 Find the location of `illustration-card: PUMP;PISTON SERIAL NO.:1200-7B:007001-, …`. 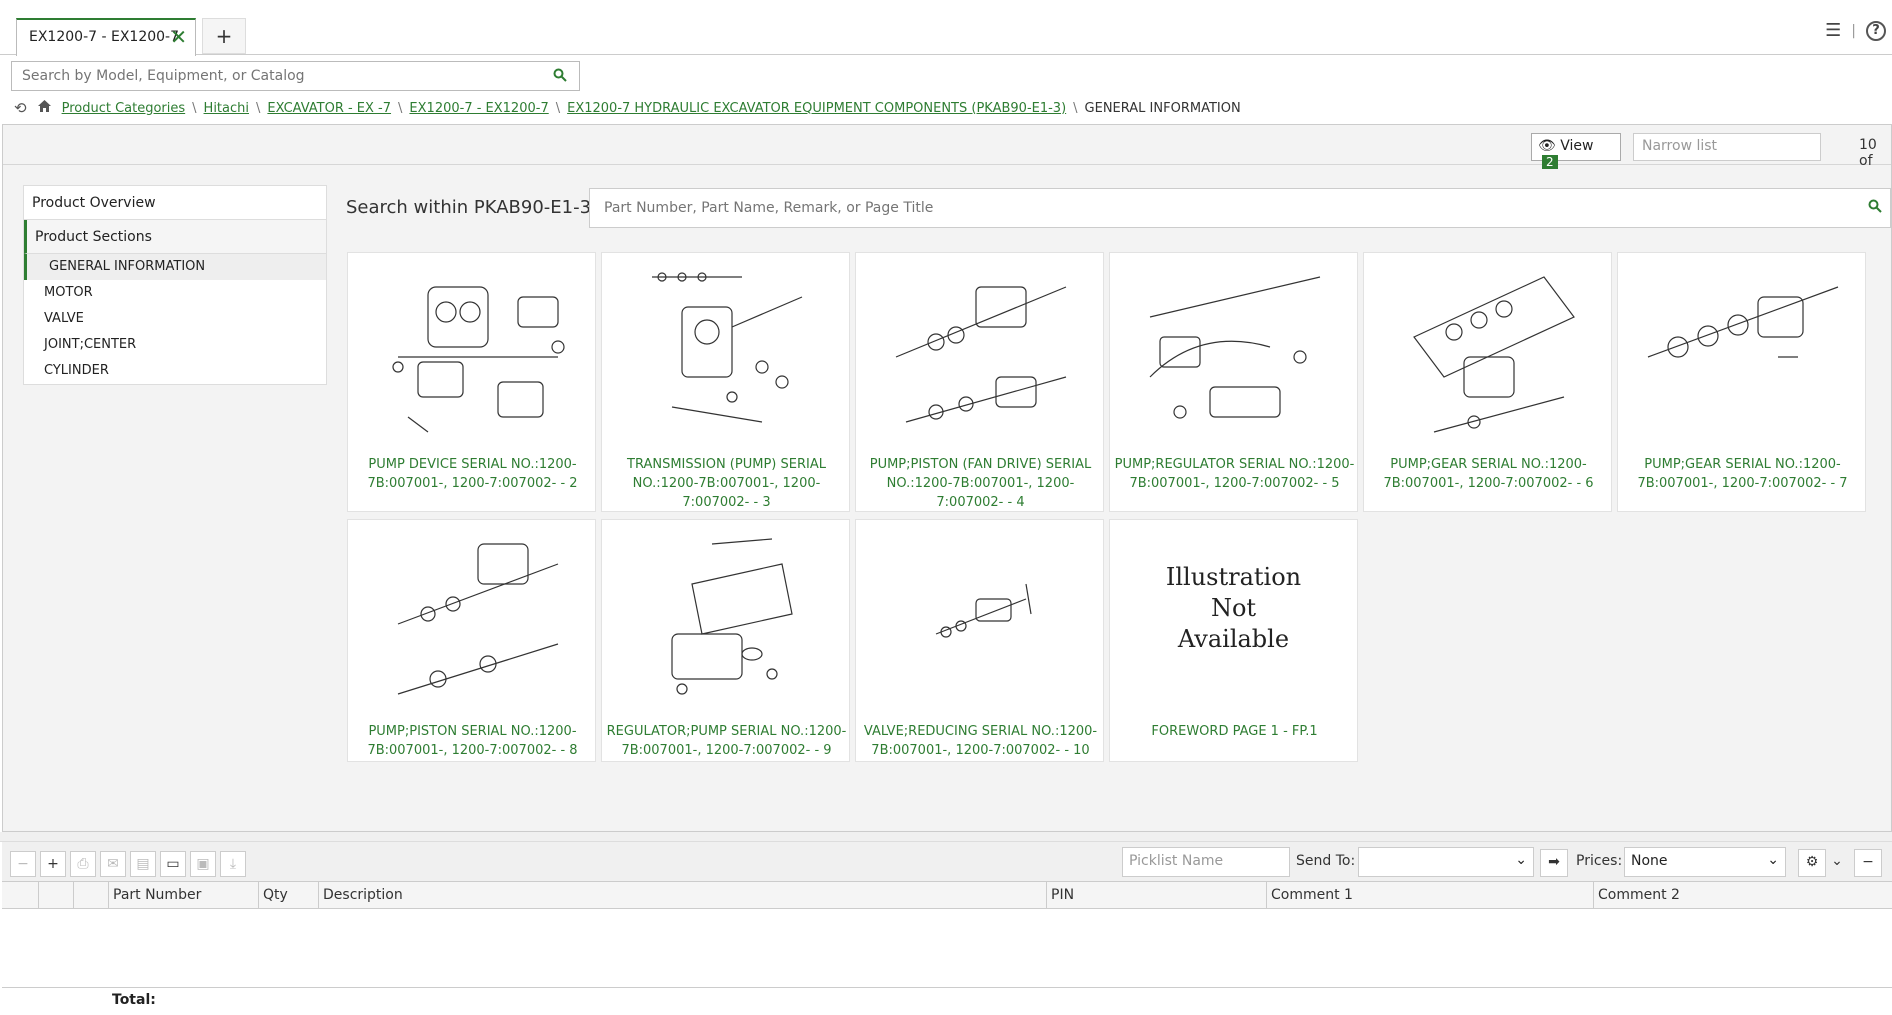

illustration-card: PUMP;PISTON SERIAL NO.:1200-7B:007001-, … is located at coordinates (471, 640).